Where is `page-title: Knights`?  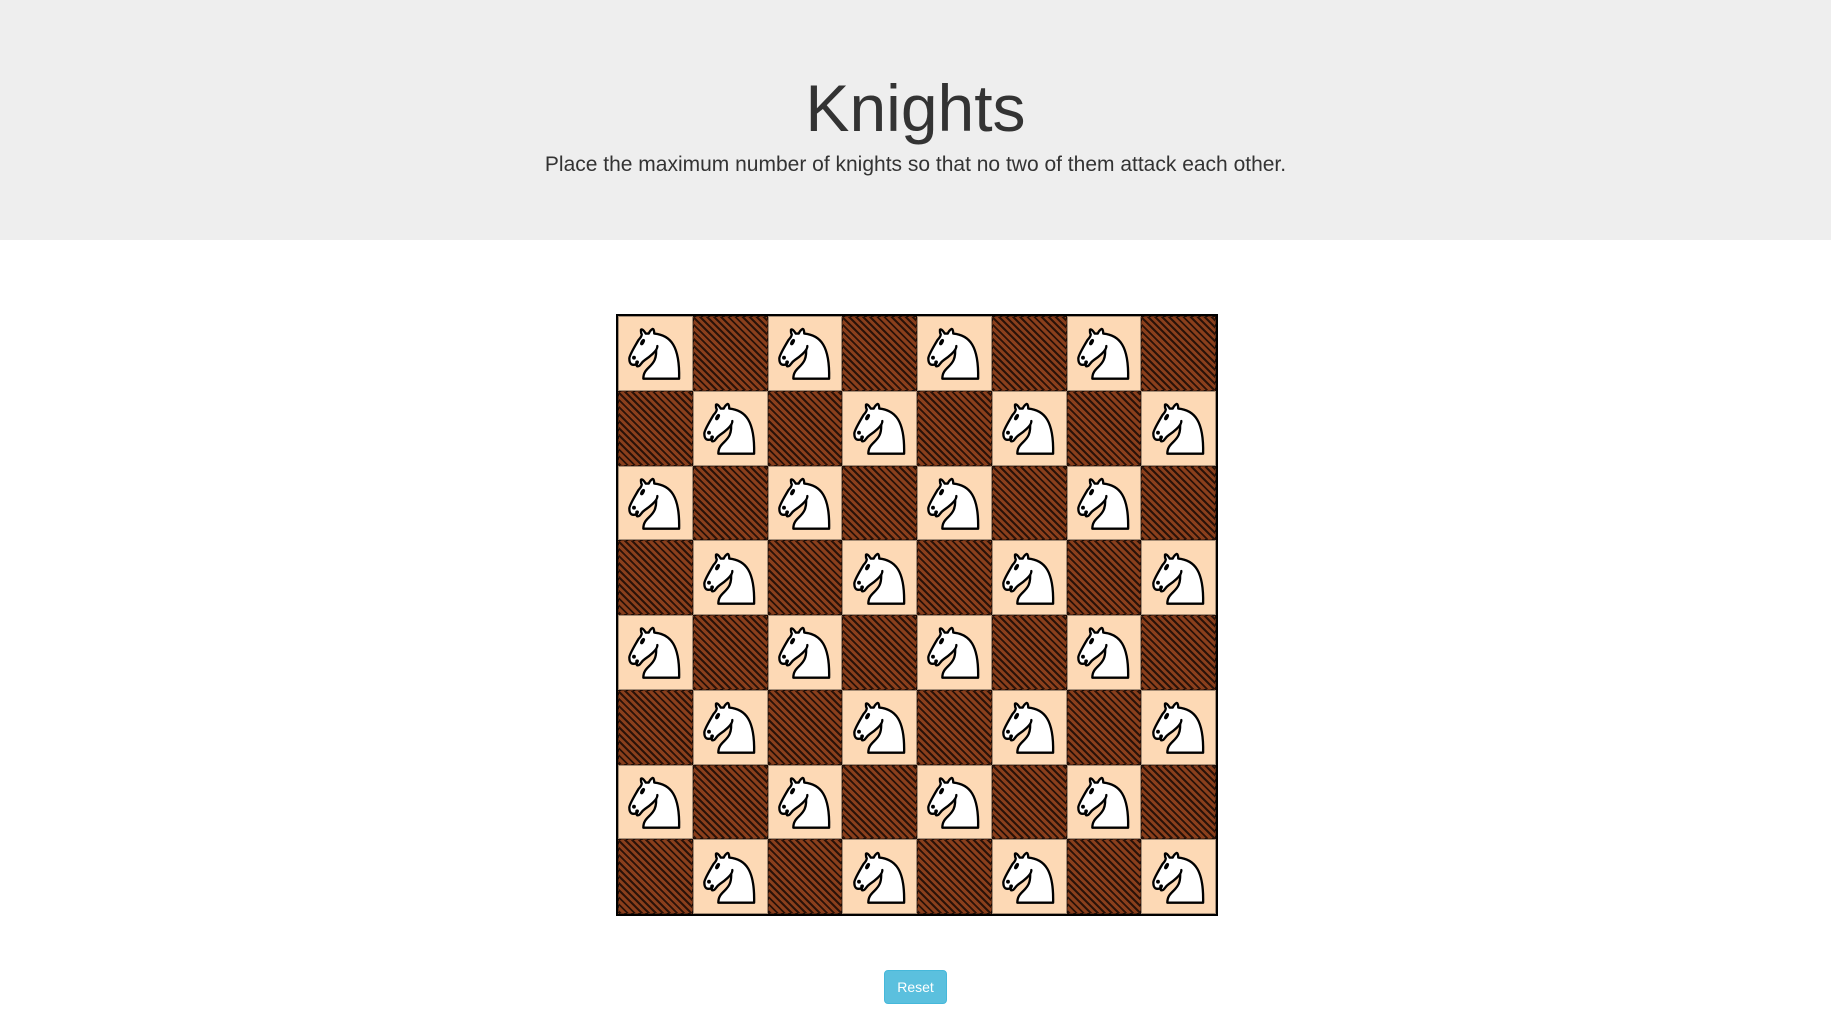 page-title: Knights is located at coordinates (915, 108).